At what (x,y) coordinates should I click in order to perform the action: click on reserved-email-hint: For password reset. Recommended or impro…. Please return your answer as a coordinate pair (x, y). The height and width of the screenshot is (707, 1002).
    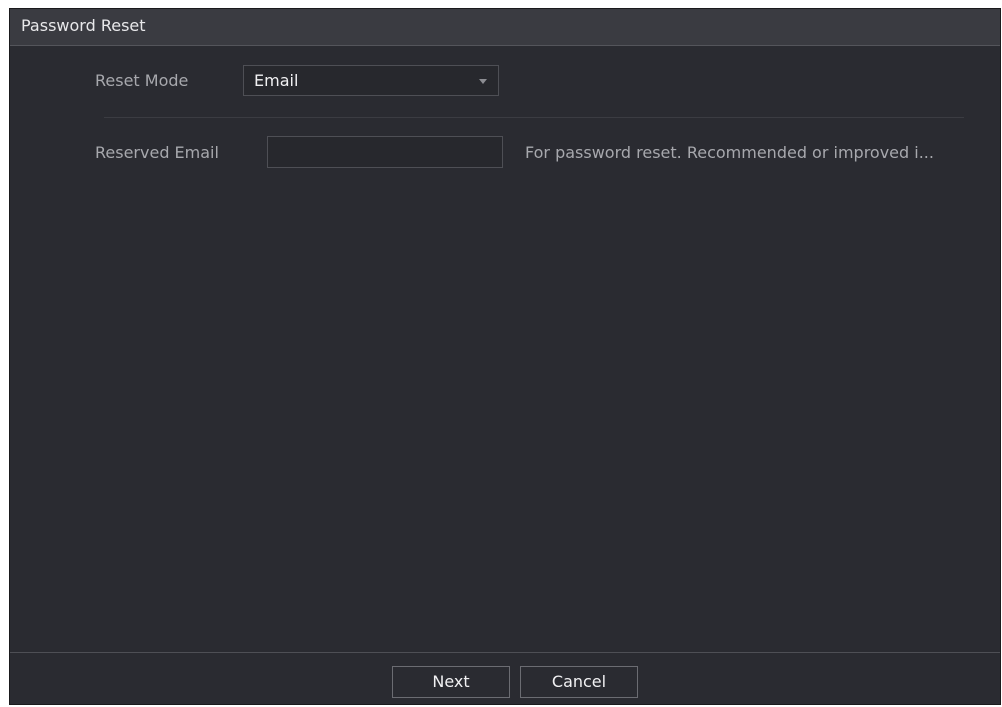
    Looking at the image, I should click on (729, 152).